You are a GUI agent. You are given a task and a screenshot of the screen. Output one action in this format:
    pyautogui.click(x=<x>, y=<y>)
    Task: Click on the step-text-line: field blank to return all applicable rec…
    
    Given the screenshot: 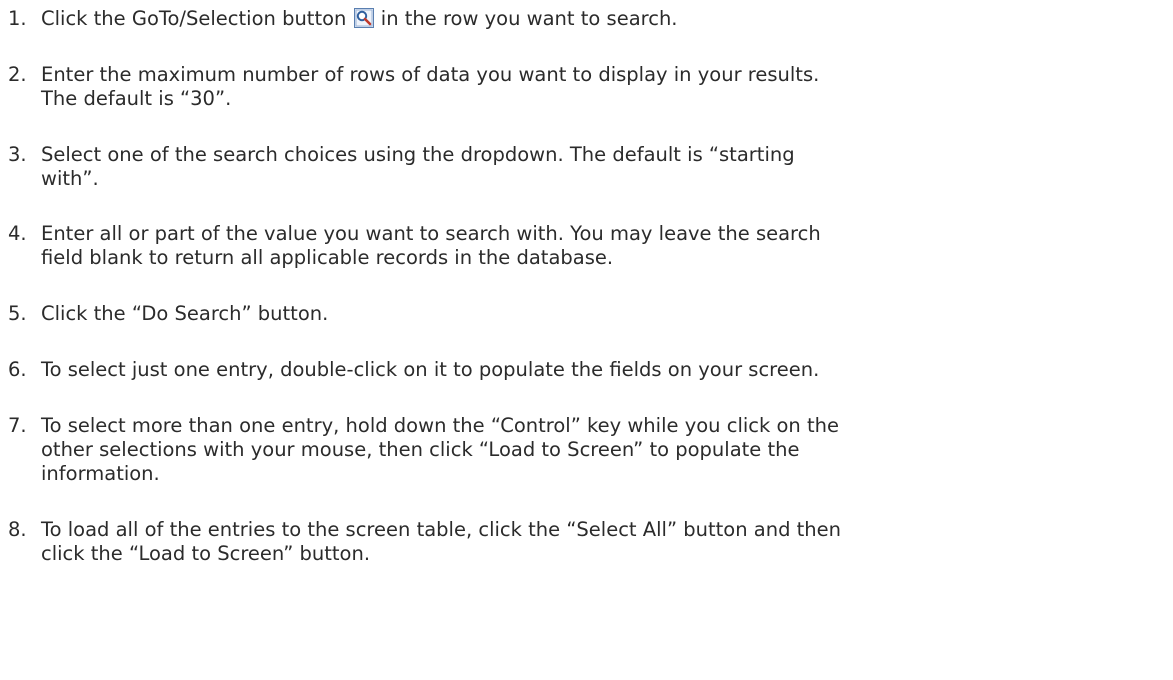 What is the action you would take?
    pyautogui.click(x=327, y=257)
    